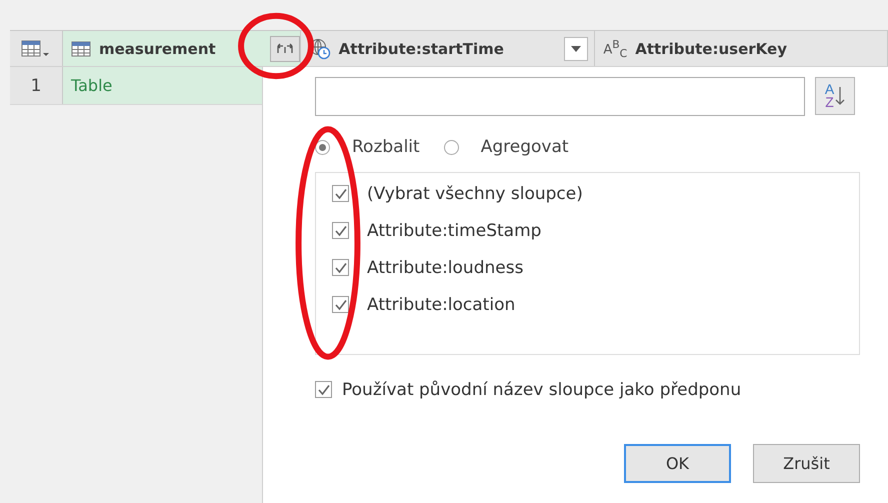 This screenshot has height=503, width=888. I want to click on column-checkbox: Attribute:timeStamp, so click(587, 230).